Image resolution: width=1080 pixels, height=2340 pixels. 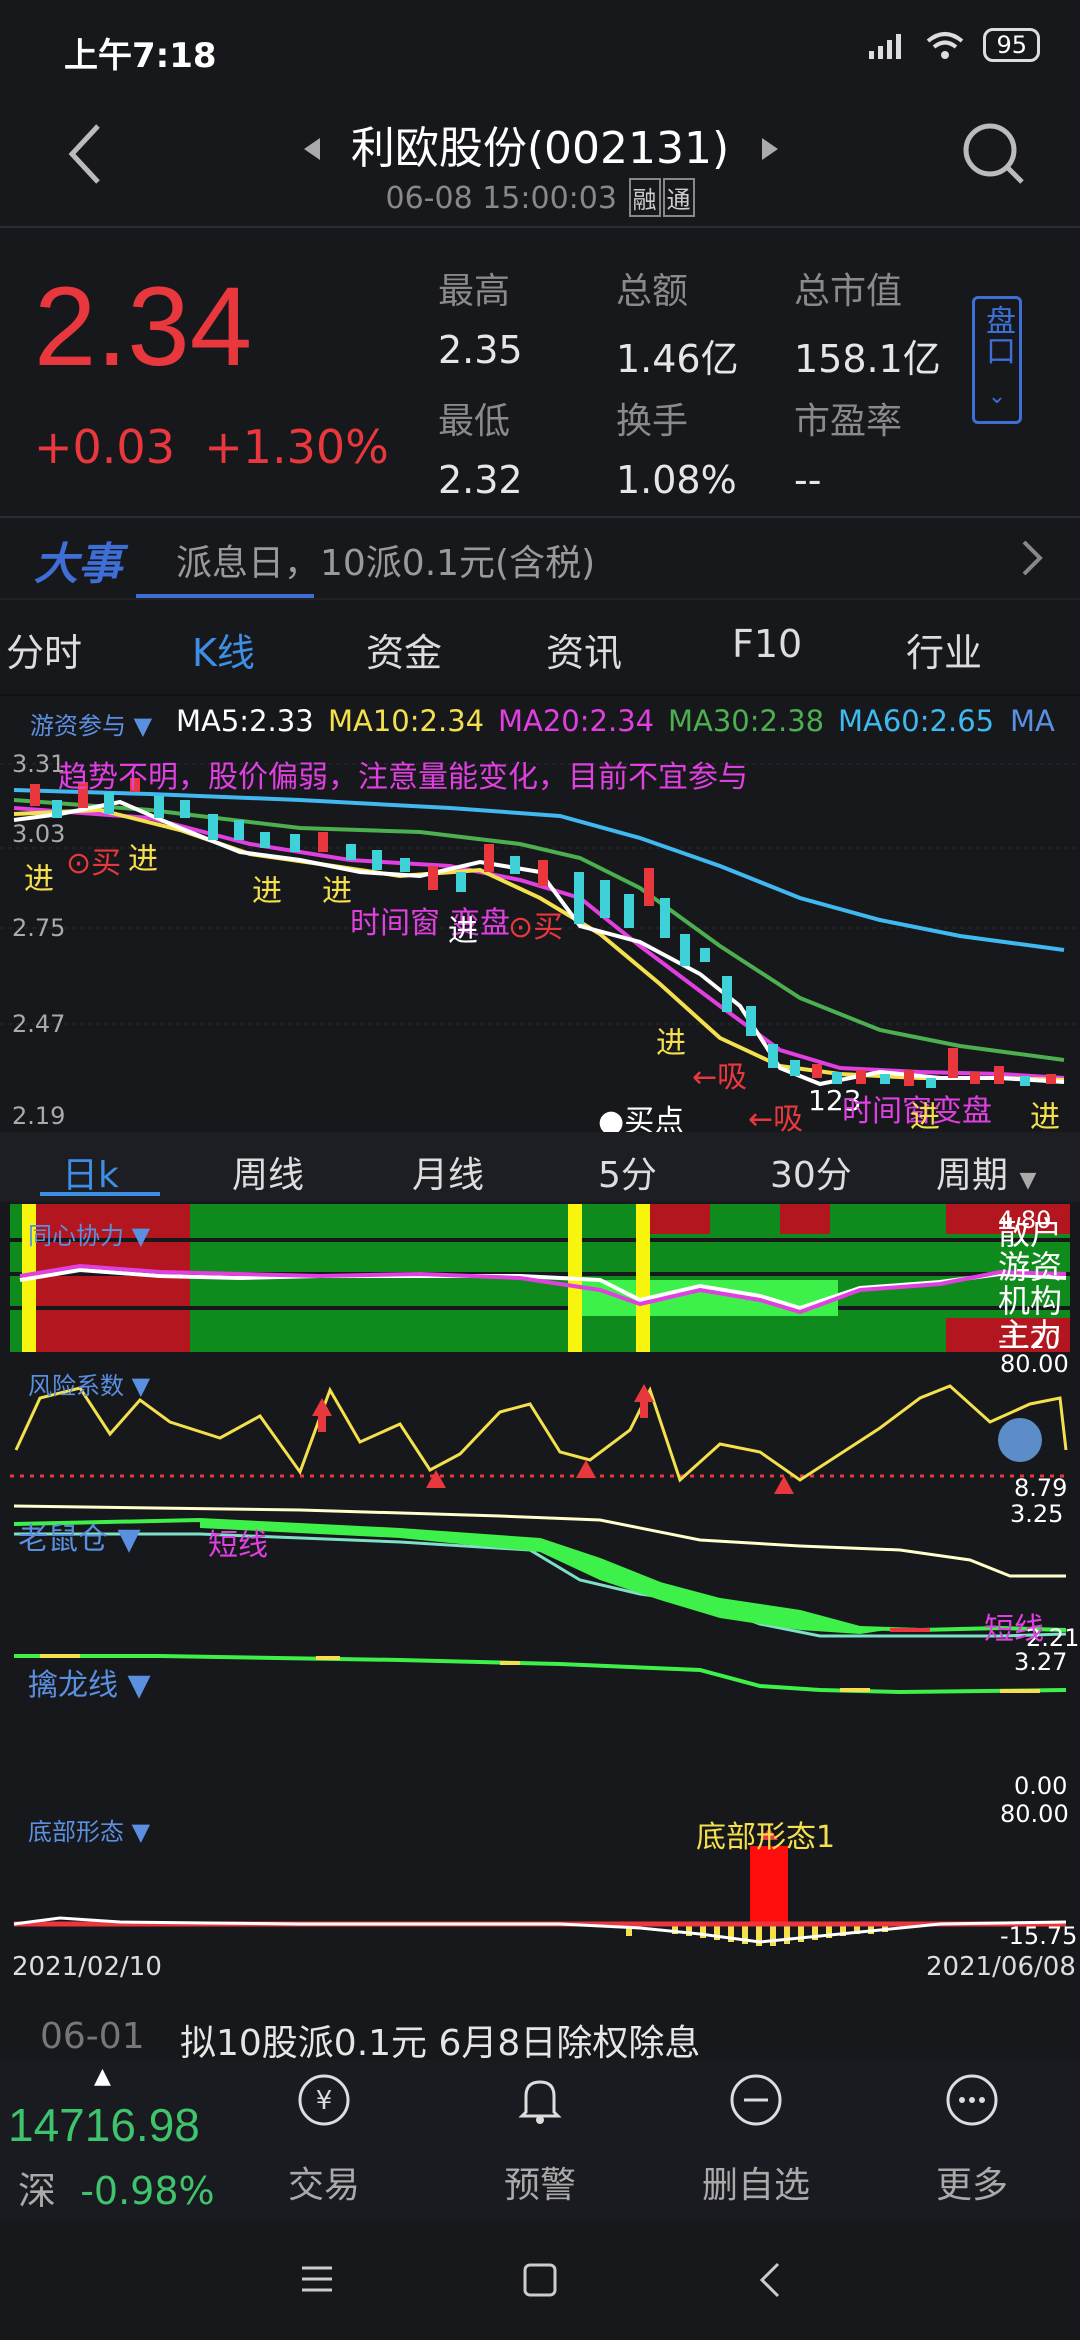 I want to click on menu-icon, so click(x=317, y=2279).